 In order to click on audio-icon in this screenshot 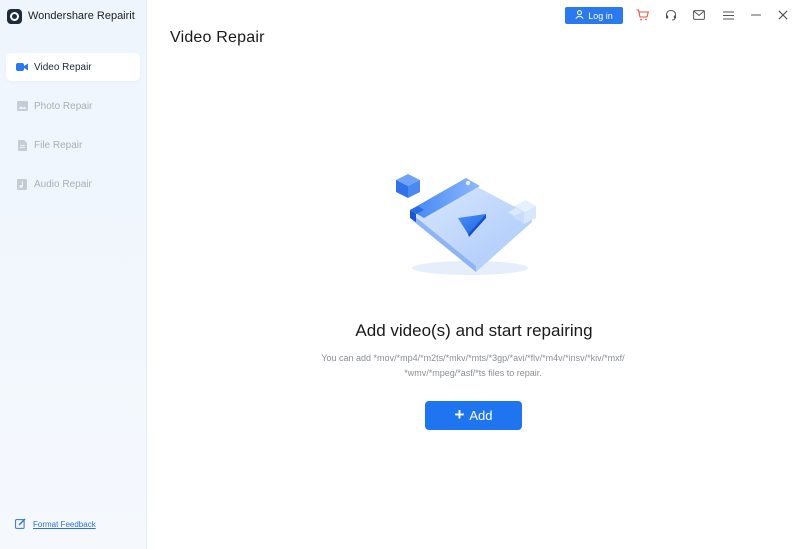, I will do `click(22, 184)`.